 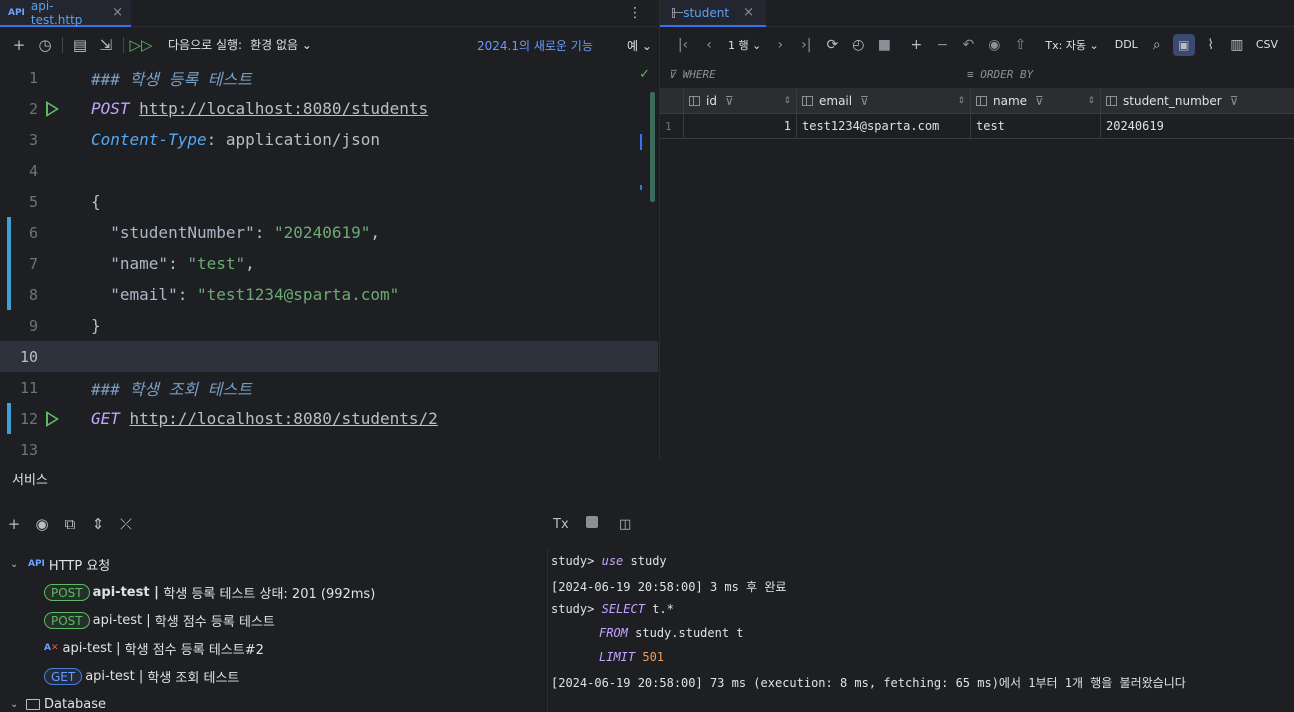 What do you see at coordinates (106, 45) in the screenshot?
I see `convert-icon: ⇲` at bounding box center [106, 45].